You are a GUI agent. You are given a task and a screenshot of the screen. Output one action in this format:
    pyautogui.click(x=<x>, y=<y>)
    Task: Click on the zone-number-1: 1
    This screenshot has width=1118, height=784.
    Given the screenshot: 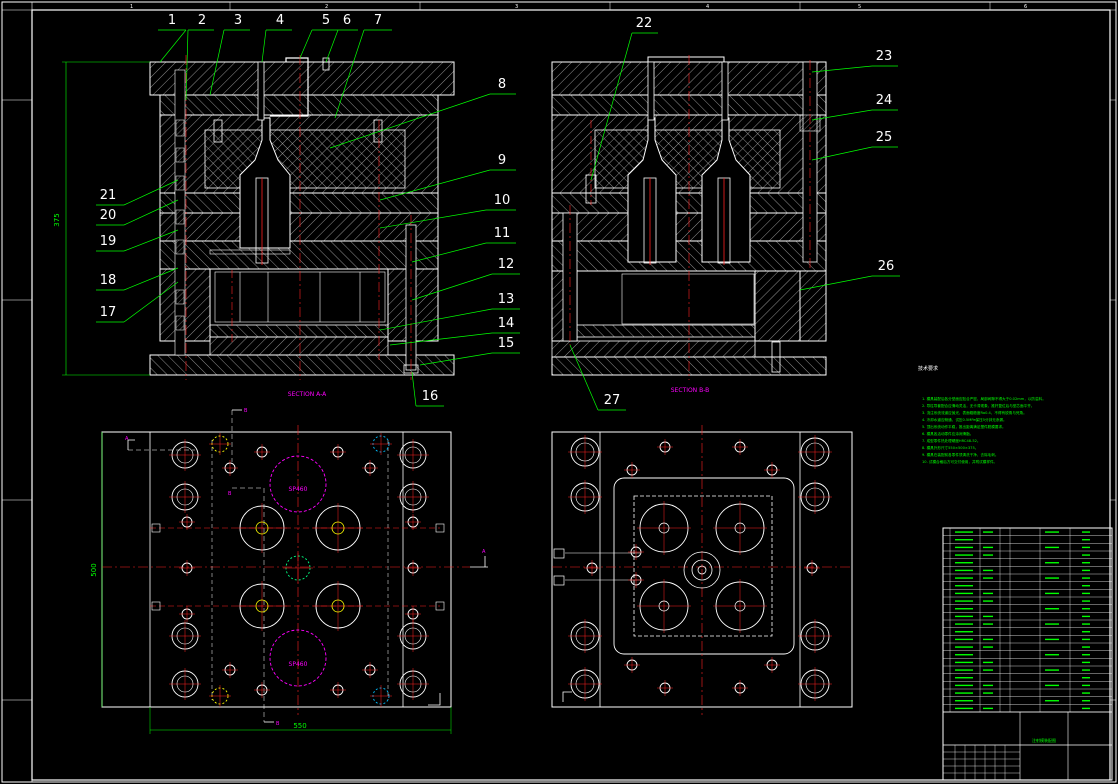 What is the action you would take?
    pyautogui.click(x=131, y=7)
    